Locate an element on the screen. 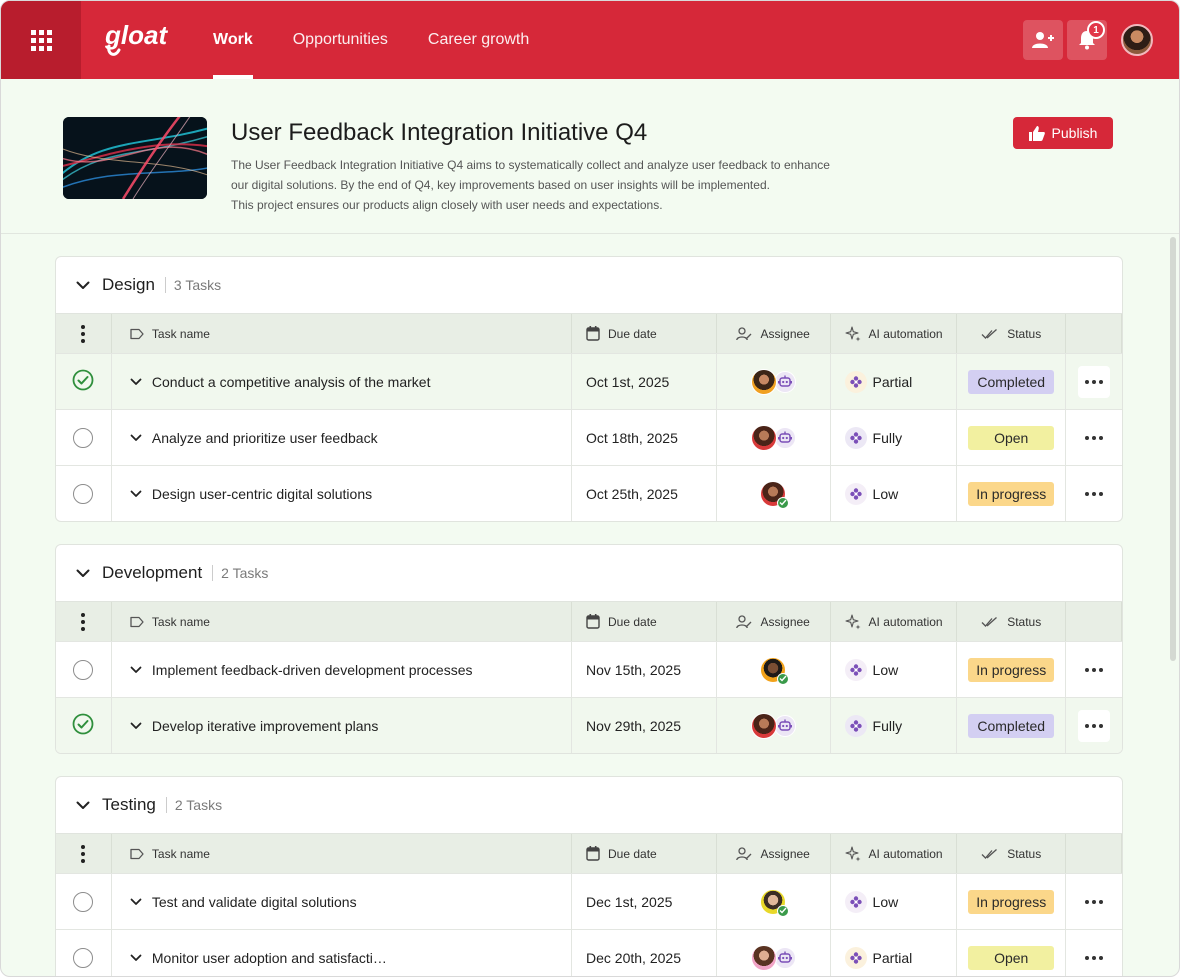  nav-item-opportunities: Opportunities is located at coordinates (340, 40).